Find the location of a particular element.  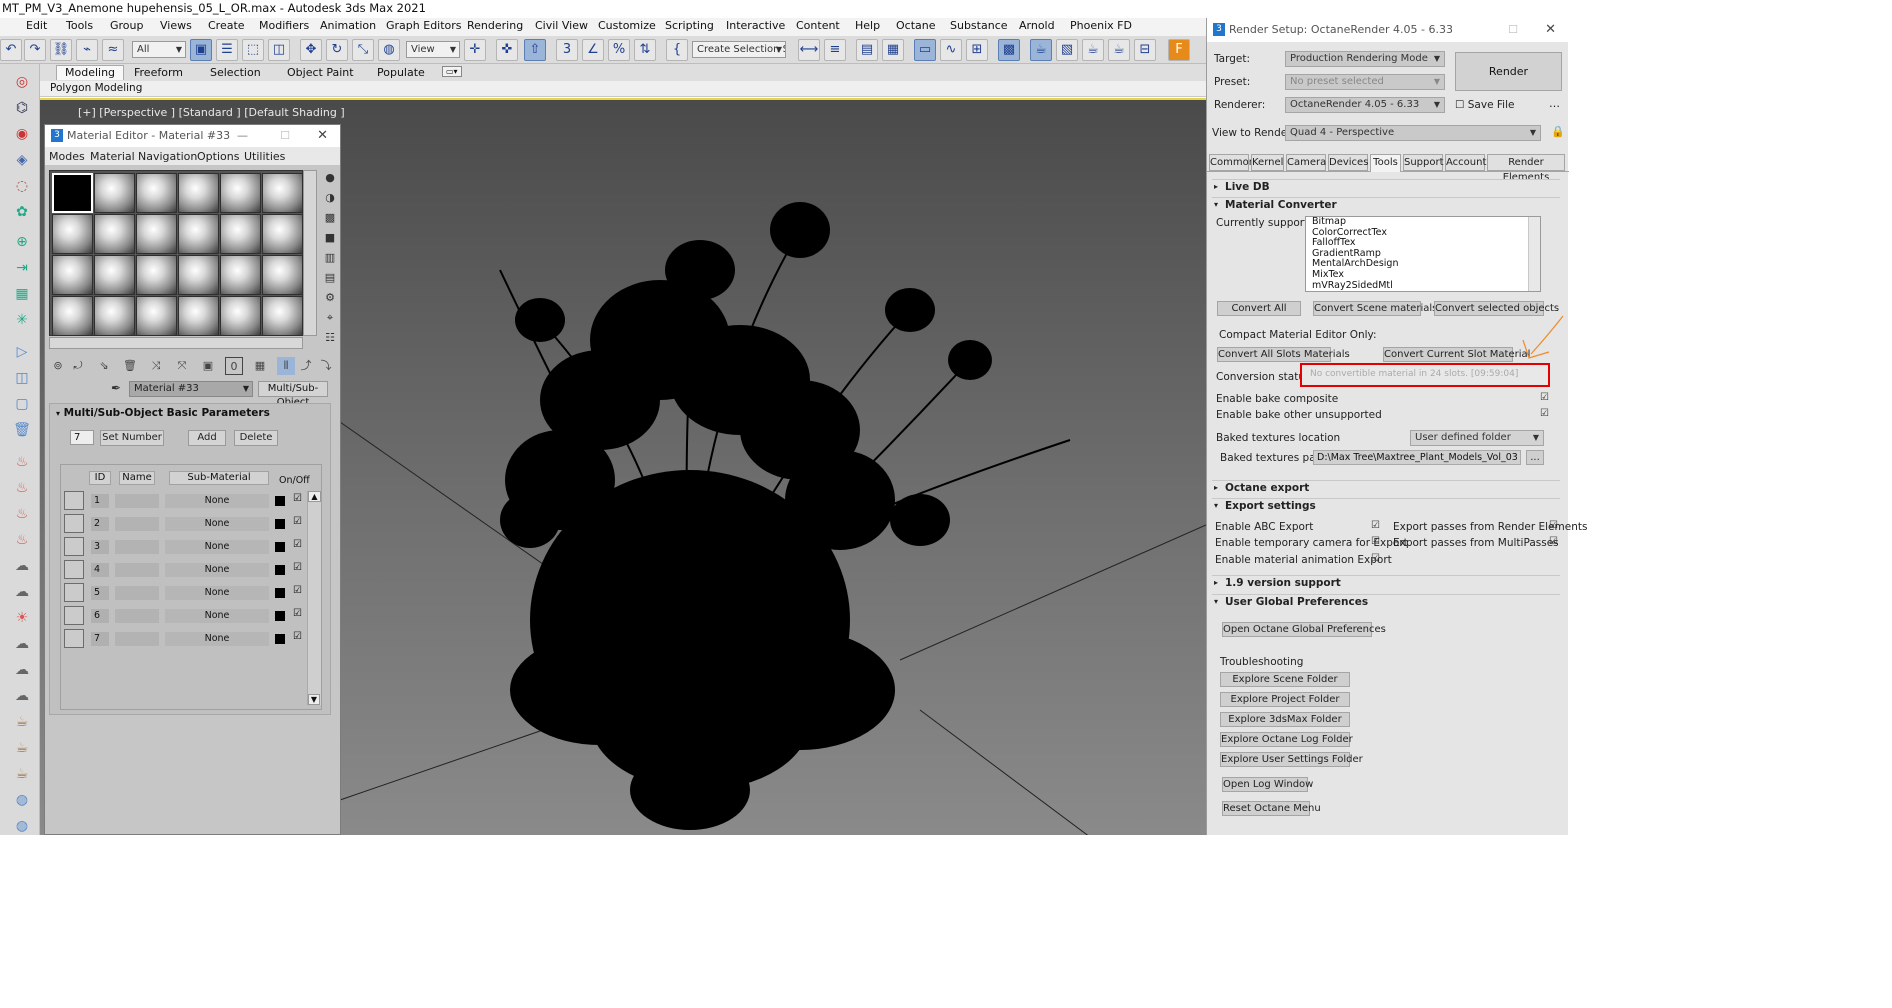

menu-modifiers: Modifiers is located at coordinates (284, 25).